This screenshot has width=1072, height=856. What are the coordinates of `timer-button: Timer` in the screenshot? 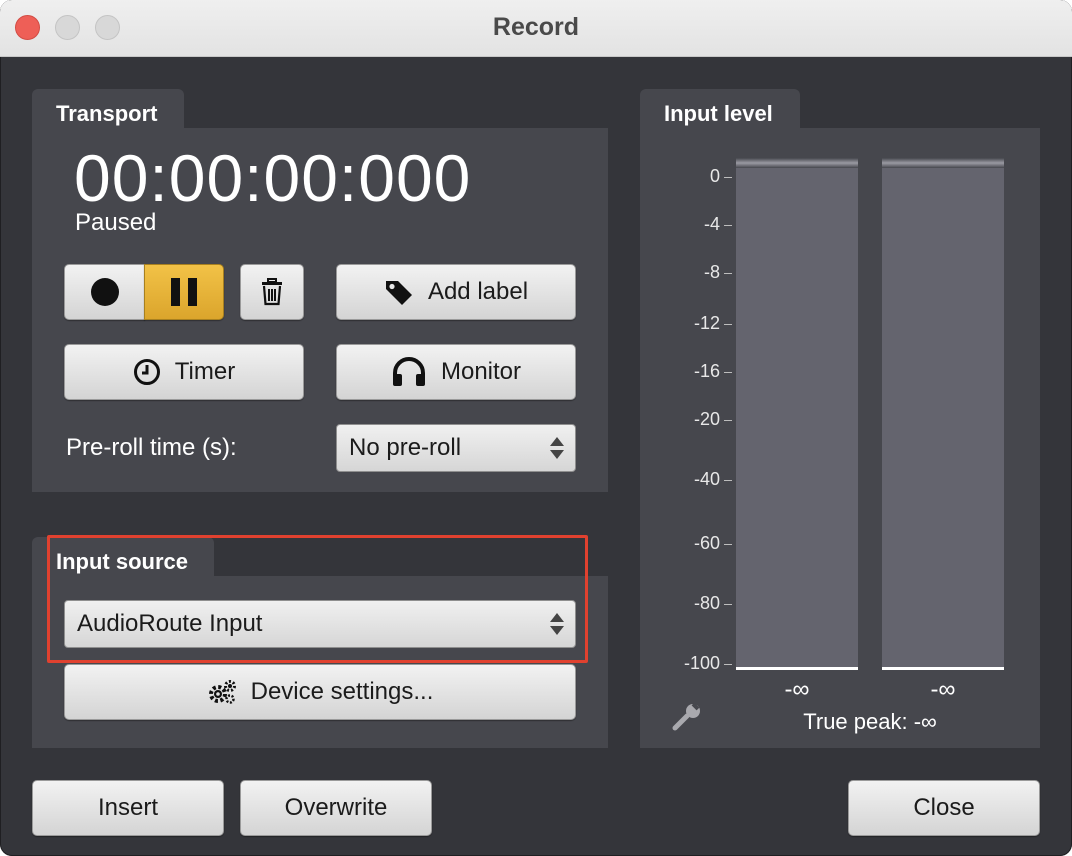 It's located at (184, 372).